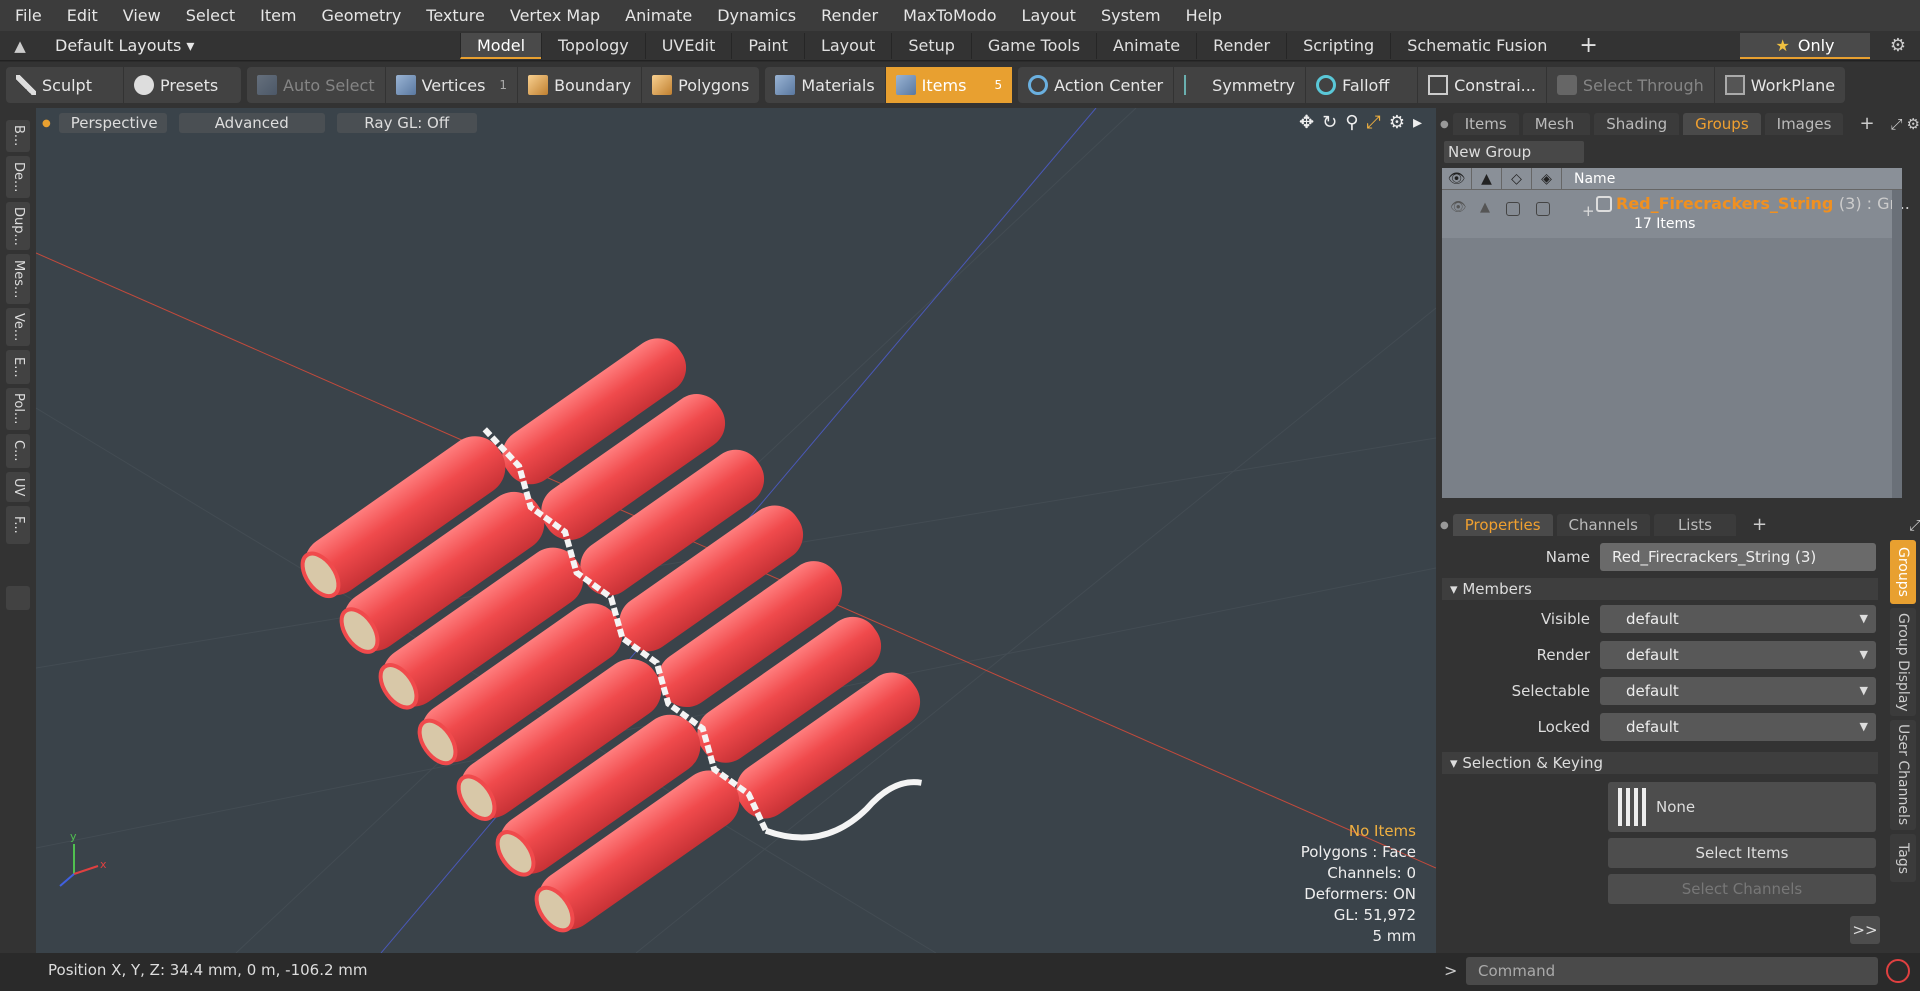 This screenshot has width=1920, height=991. Describe the element at coordinates (1738, 655) in the screenshot. I see `render-dropdown: default` at that location.